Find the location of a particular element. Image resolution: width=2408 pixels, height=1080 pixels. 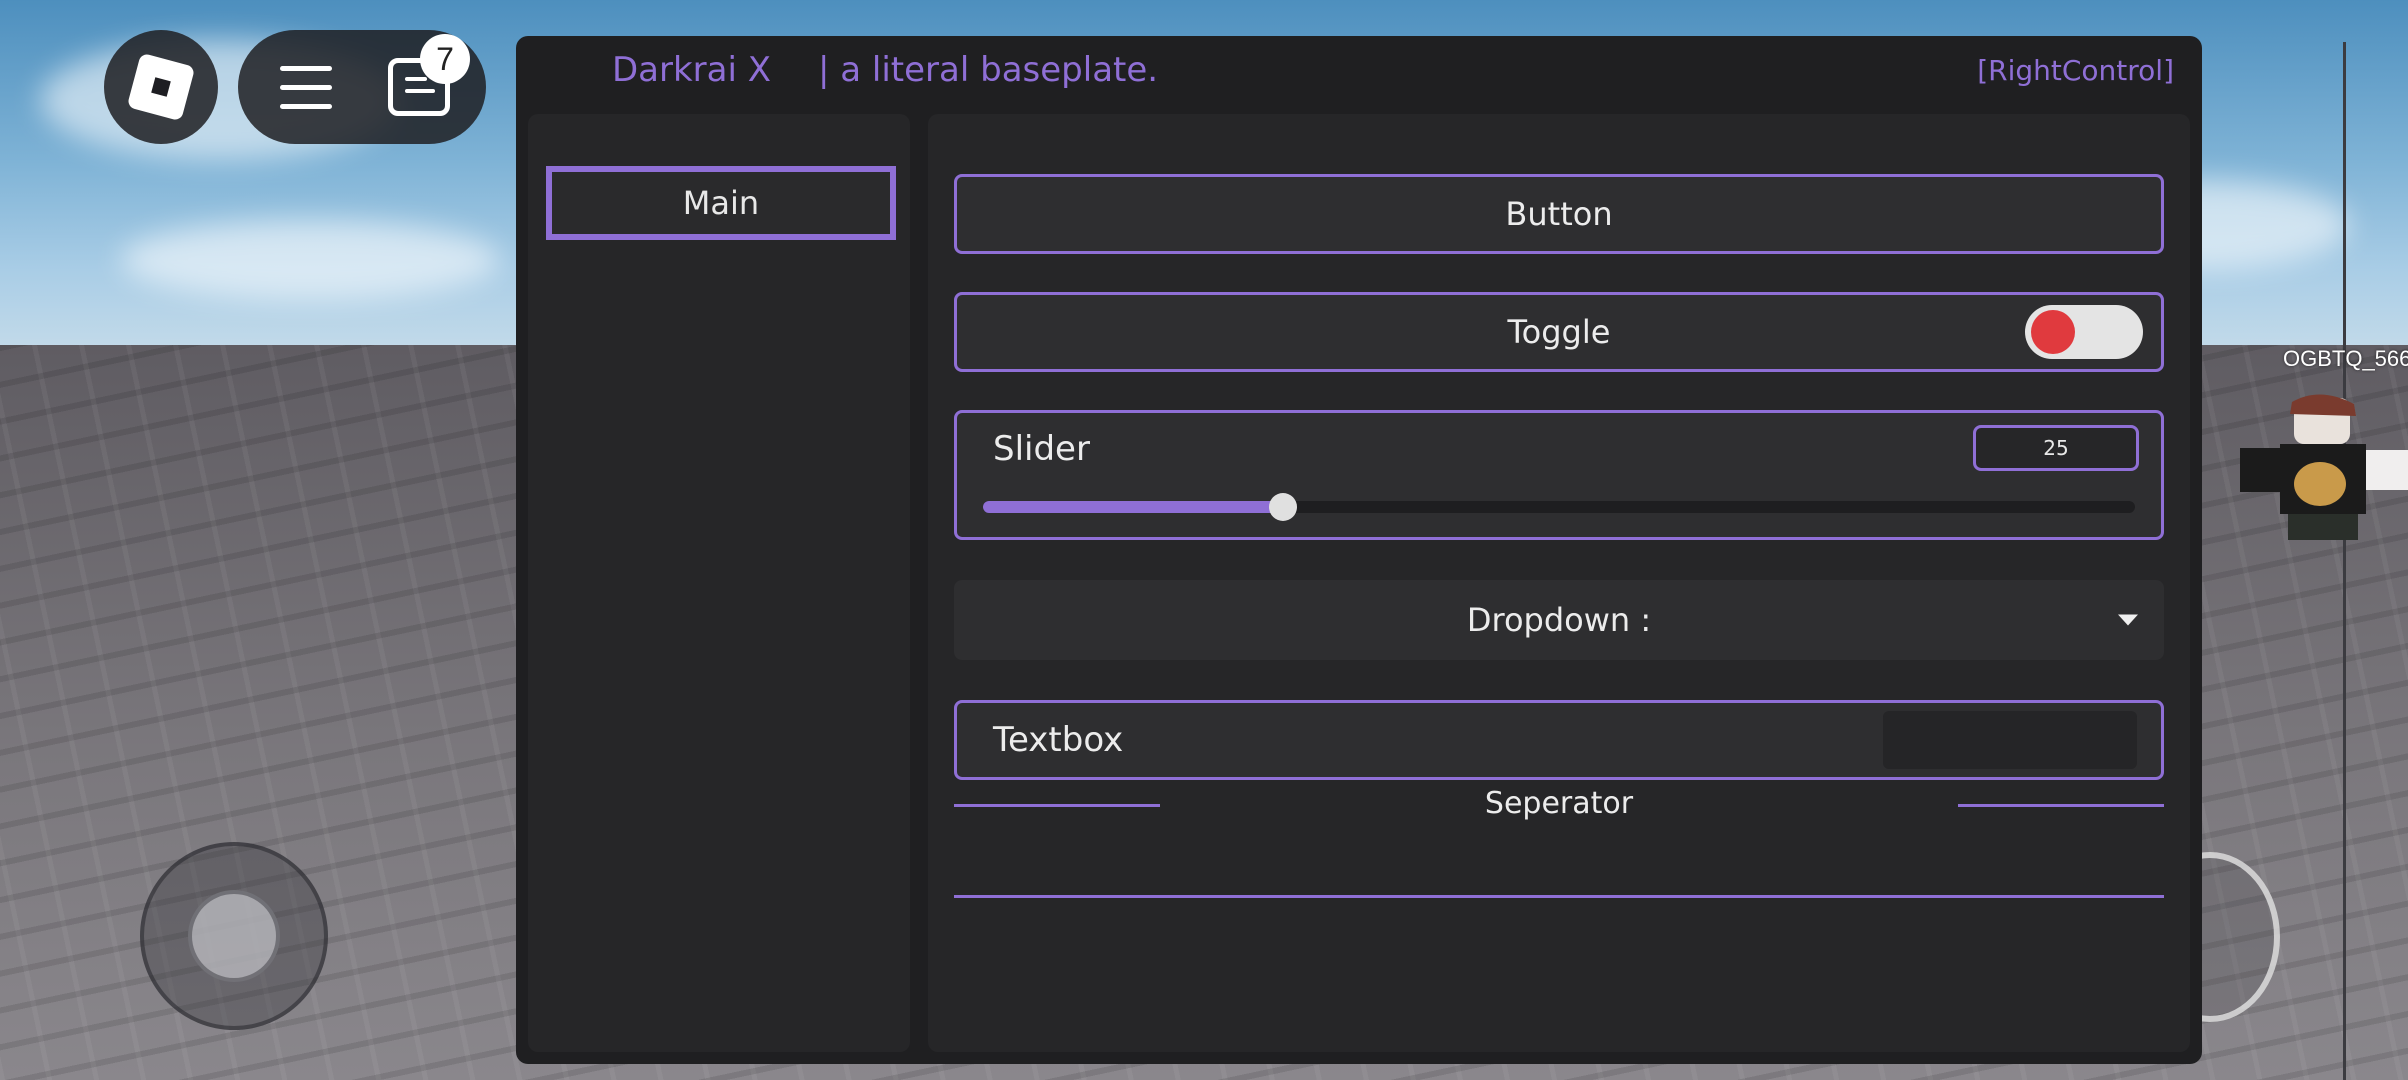

demo-slider: Slider 25 is located at coordinates (1559, 475).